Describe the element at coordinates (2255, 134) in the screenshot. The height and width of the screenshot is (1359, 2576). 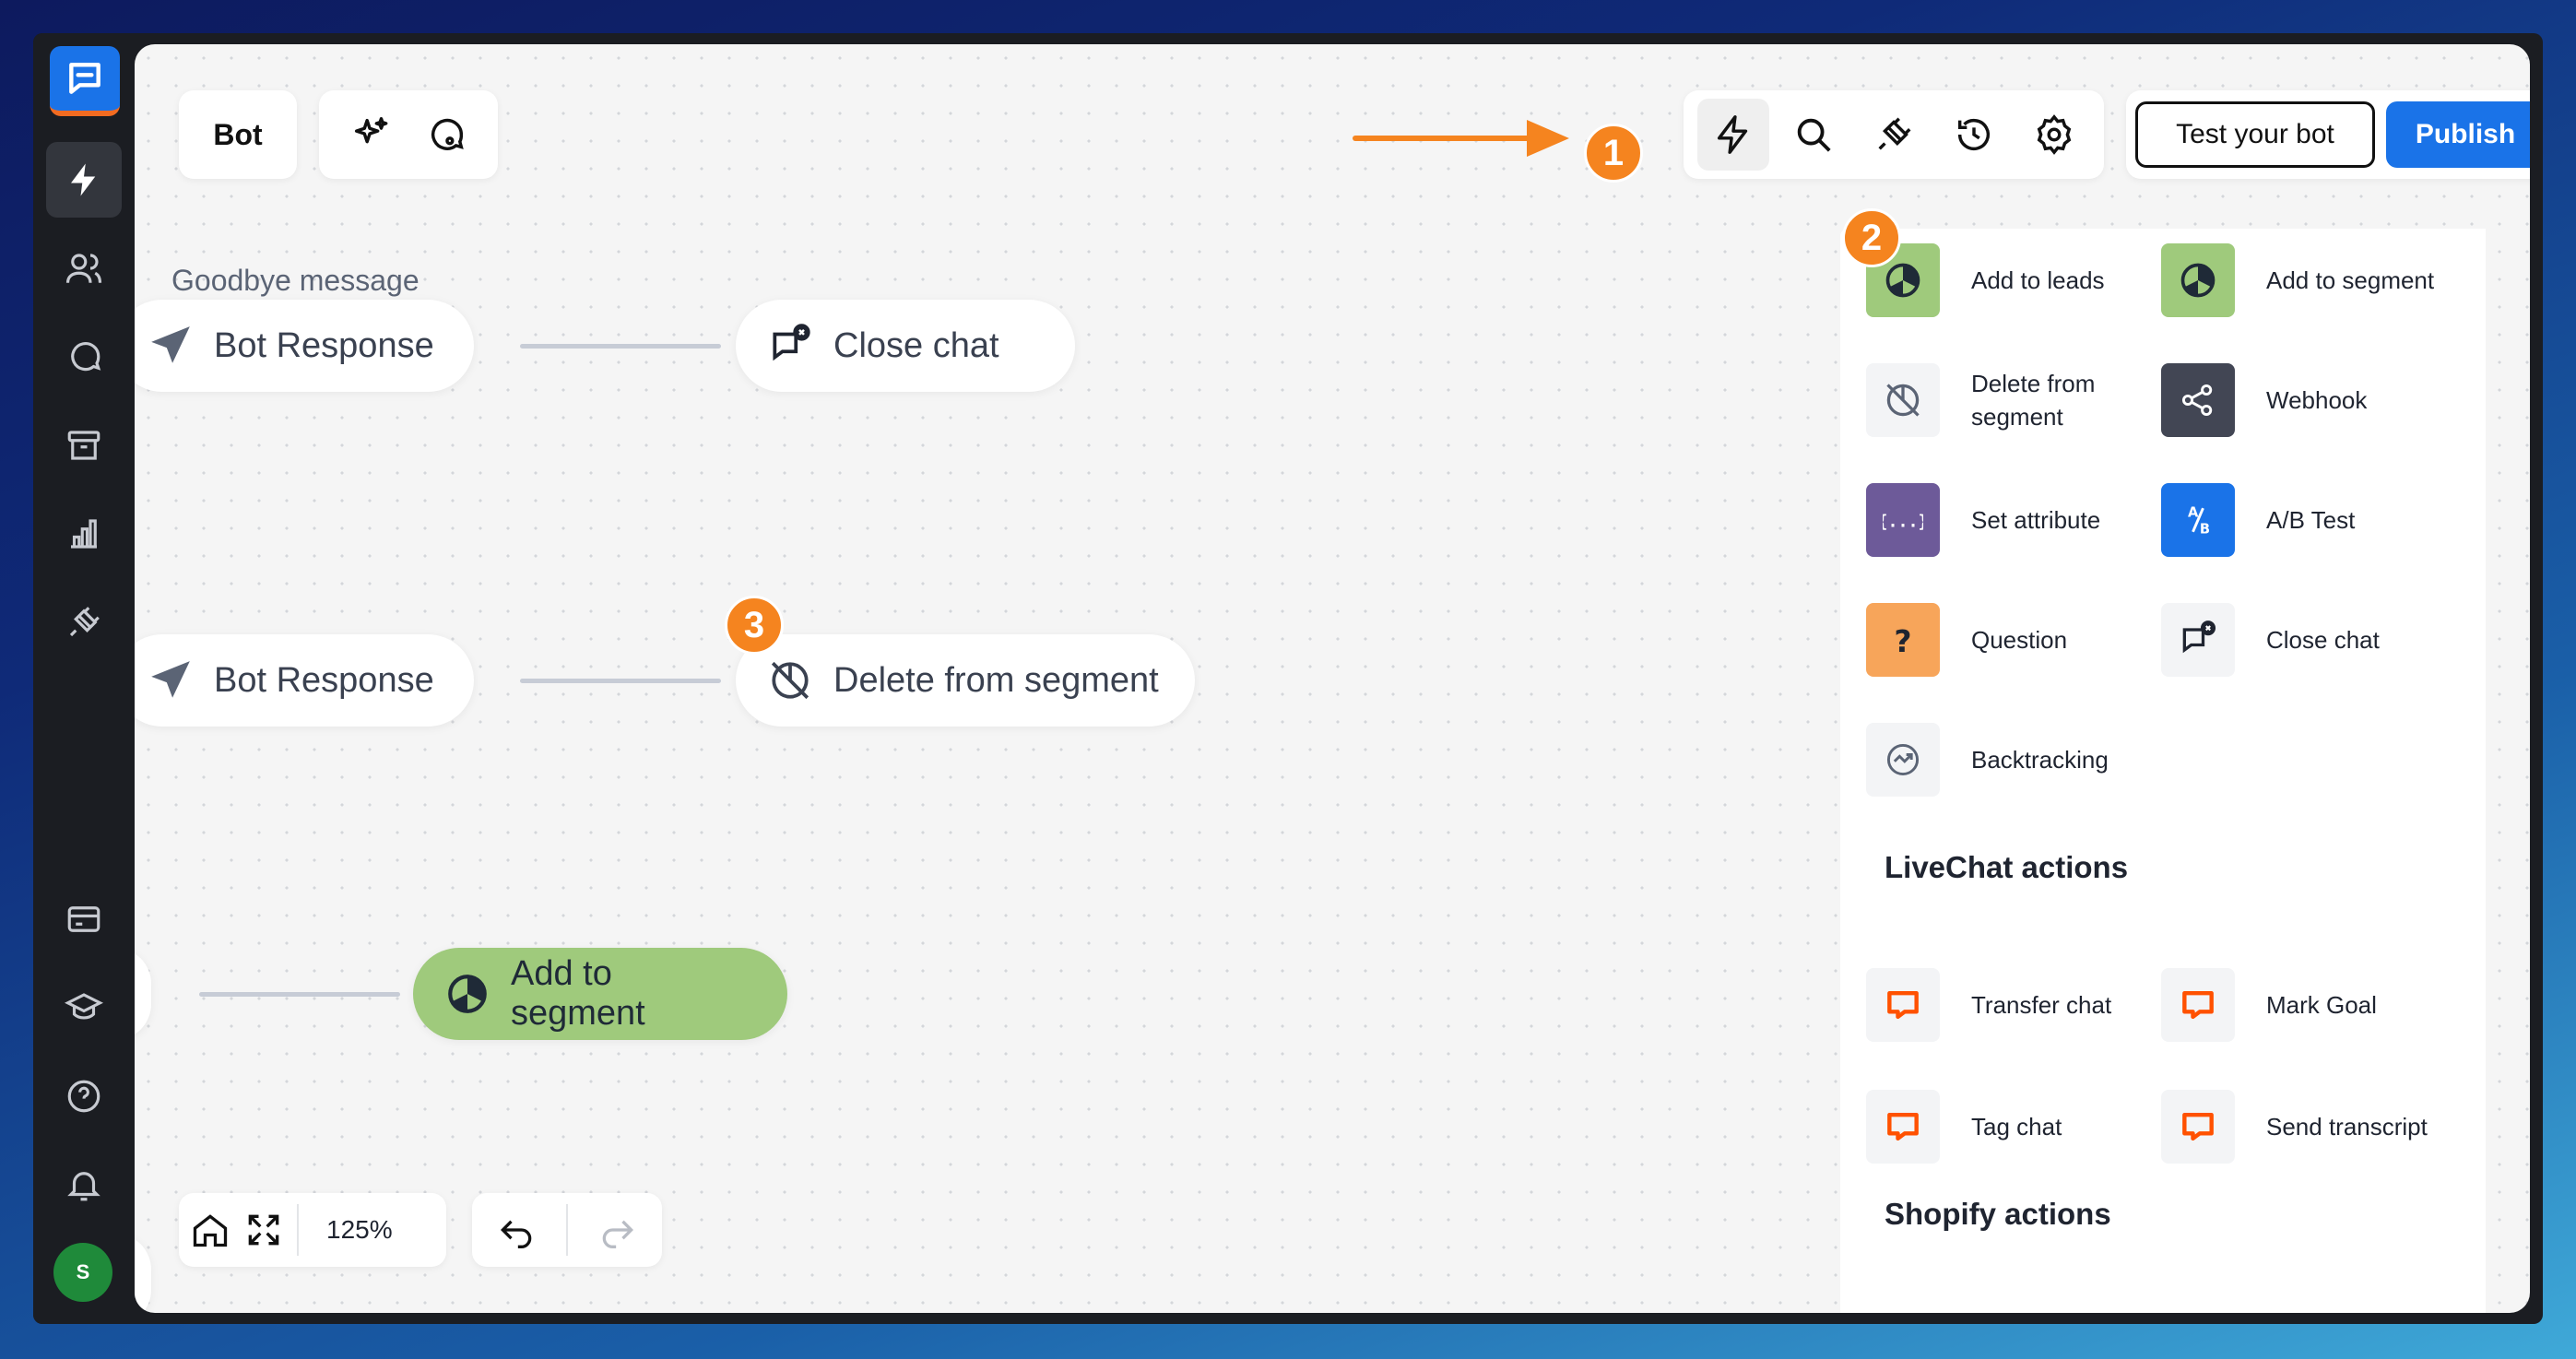
I see `test-bot-button: Test your bot` at that location.